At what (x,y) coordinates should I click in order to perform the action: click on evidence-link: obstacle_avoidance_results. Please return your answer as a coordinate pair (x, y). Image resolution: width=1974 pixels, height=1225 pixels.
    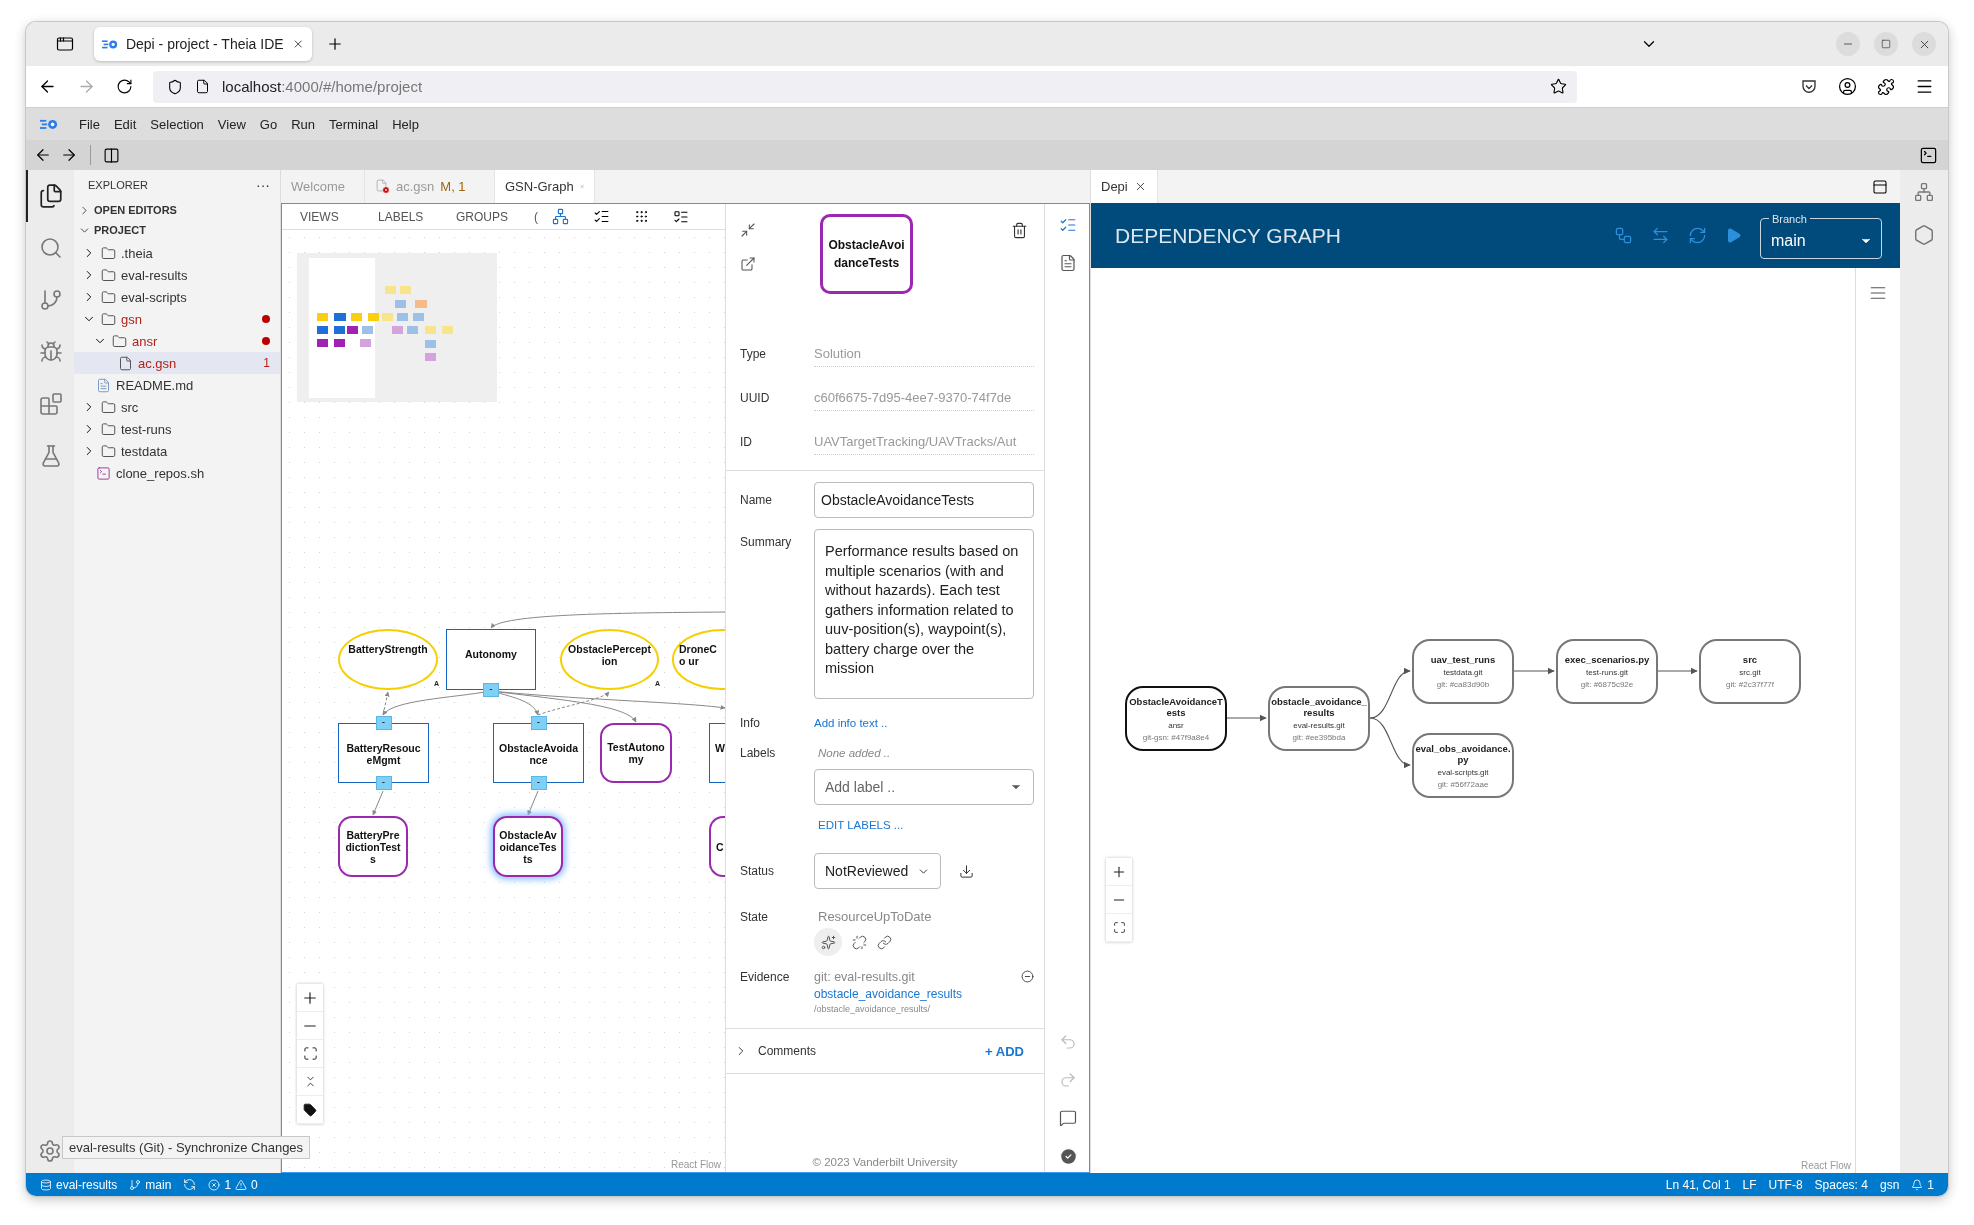
    Looking at the image, I should click on (924, 994).